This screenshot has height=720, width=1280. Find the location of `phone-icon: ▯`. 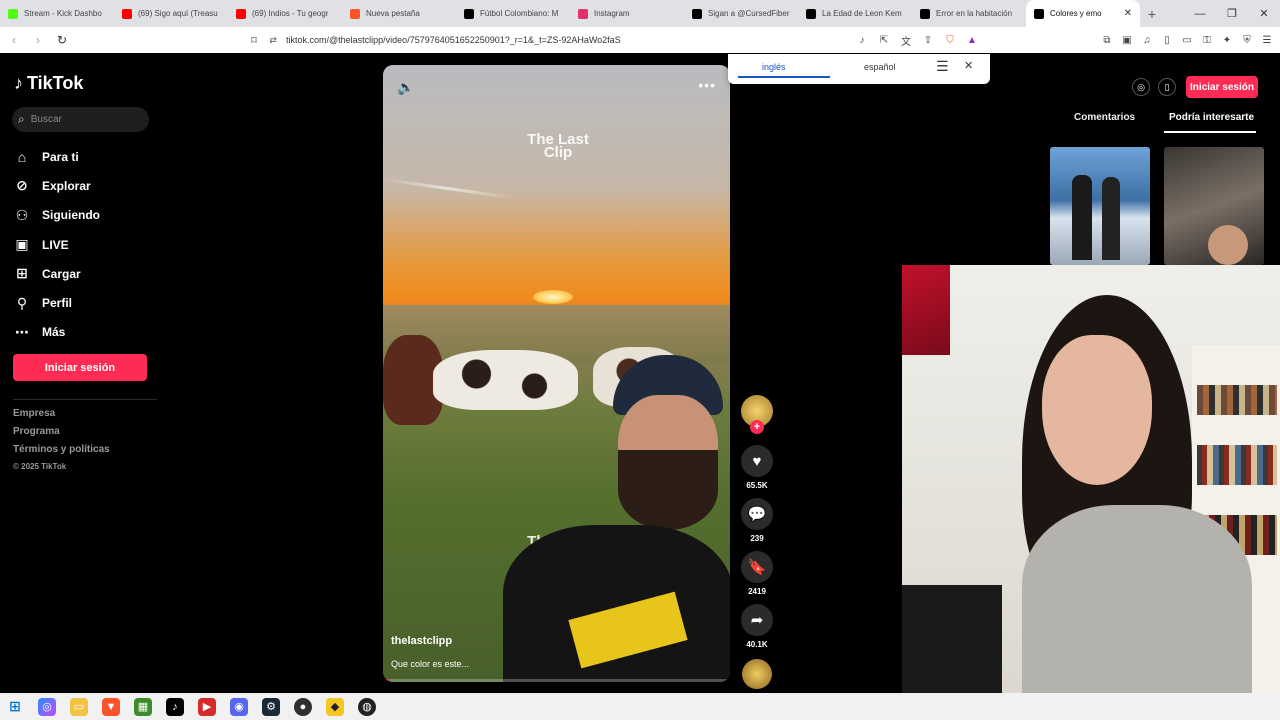

phone-icon: ▯ is located at coordinates (1167, 87).